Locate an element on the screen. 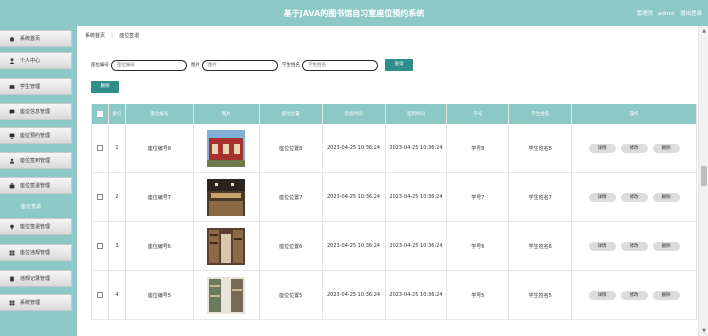  row-index: 4 is located at coordinates (117, 295).